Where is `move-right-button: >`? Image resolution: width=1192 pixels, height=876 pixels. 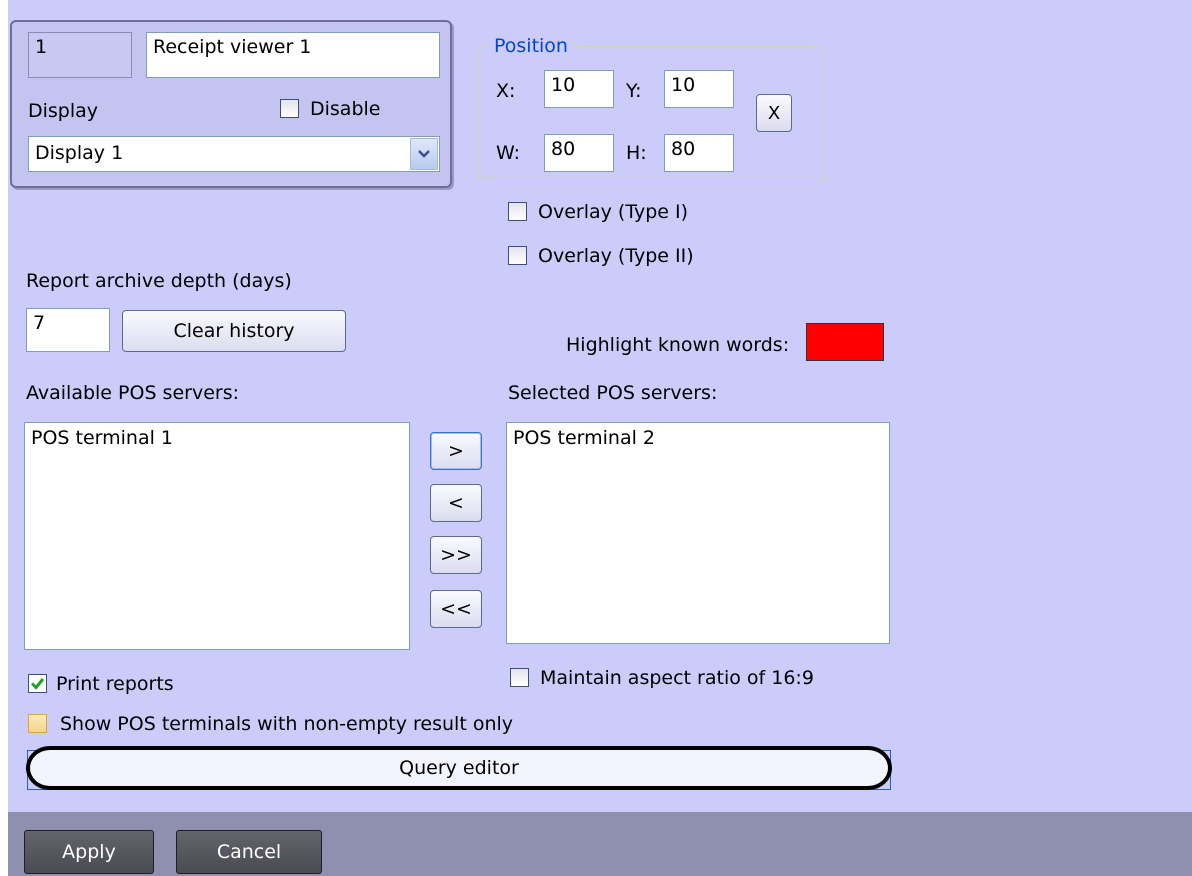 move-right-button: > is located at coordinates (456, 451).